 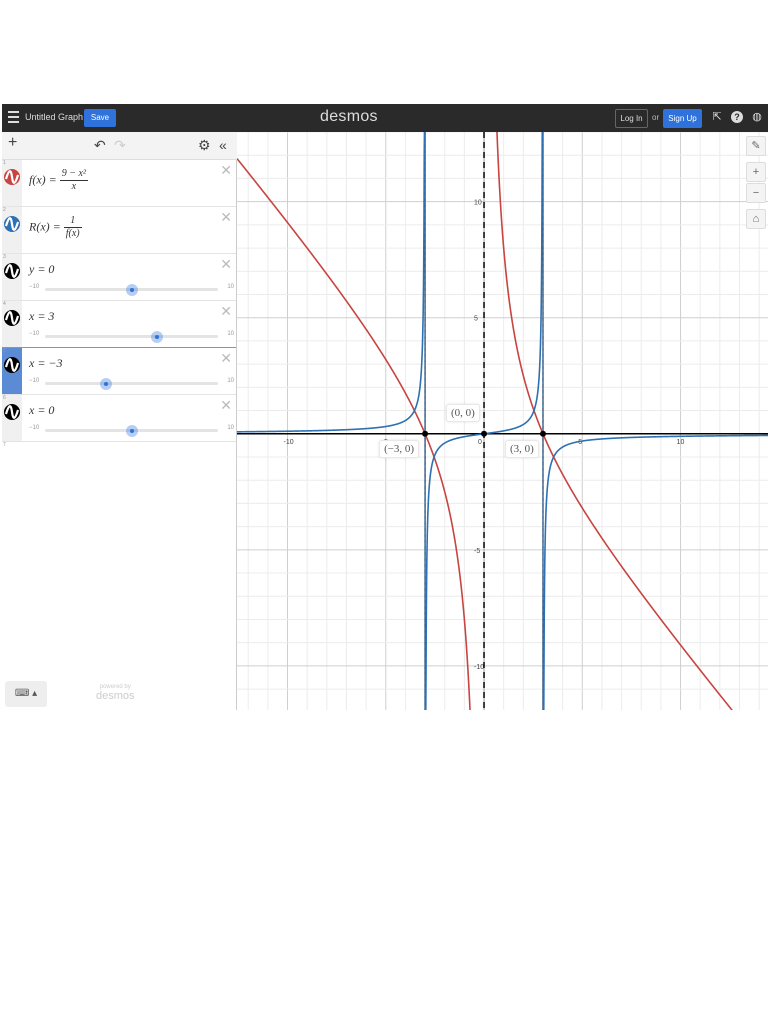 I want to click on x-tick-label: -10, so click(x=289, y=442).